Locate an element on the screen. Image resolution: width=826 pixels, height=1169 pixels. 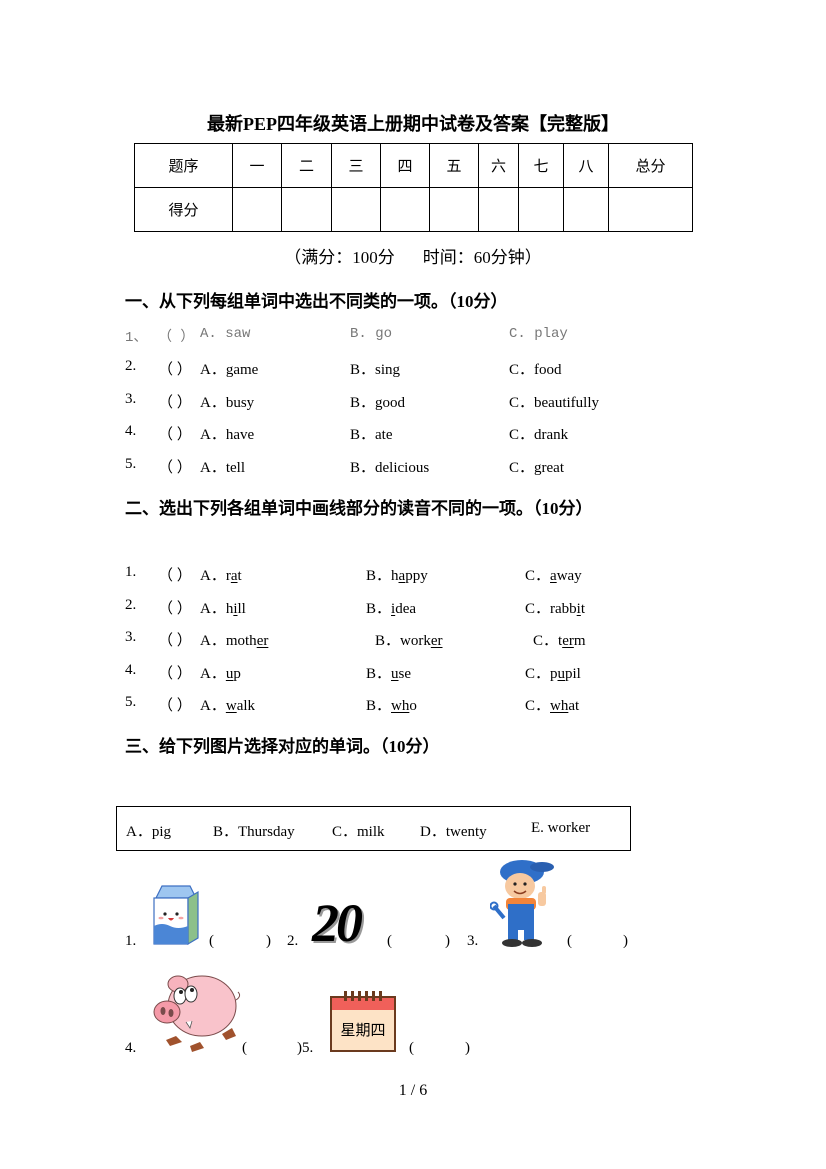
question-row: 5. （ ） A．walk B．who C．what is located at coordinates (385, 704).